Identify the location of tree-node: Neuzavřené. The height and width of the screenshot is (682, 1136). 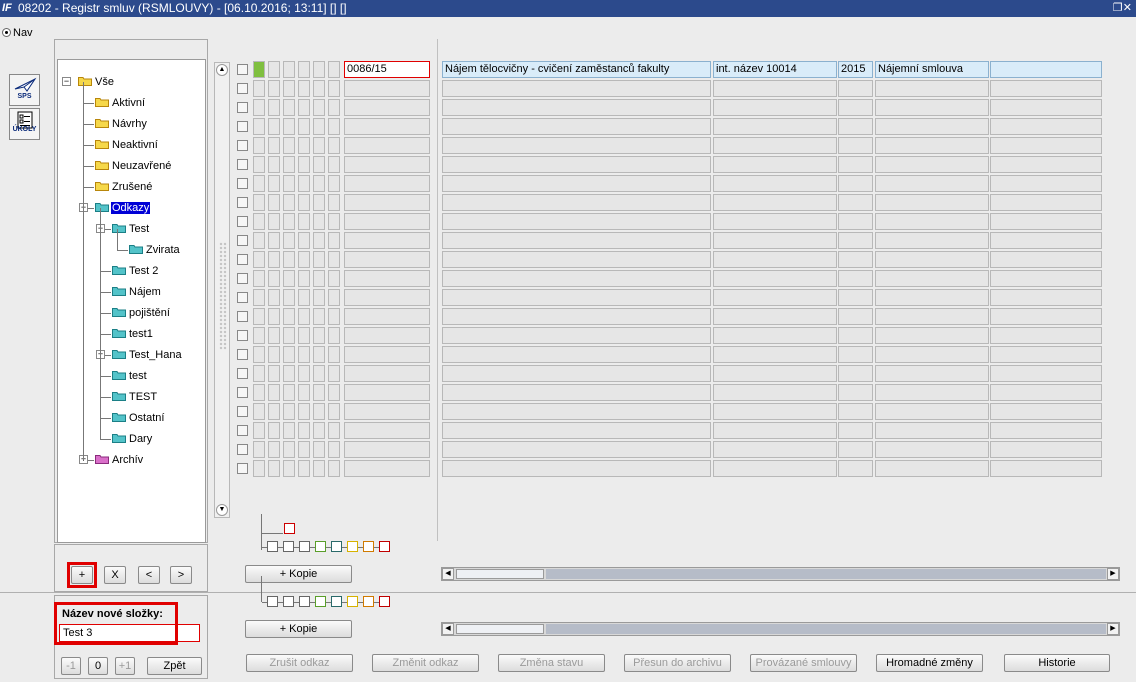
(133, 166).